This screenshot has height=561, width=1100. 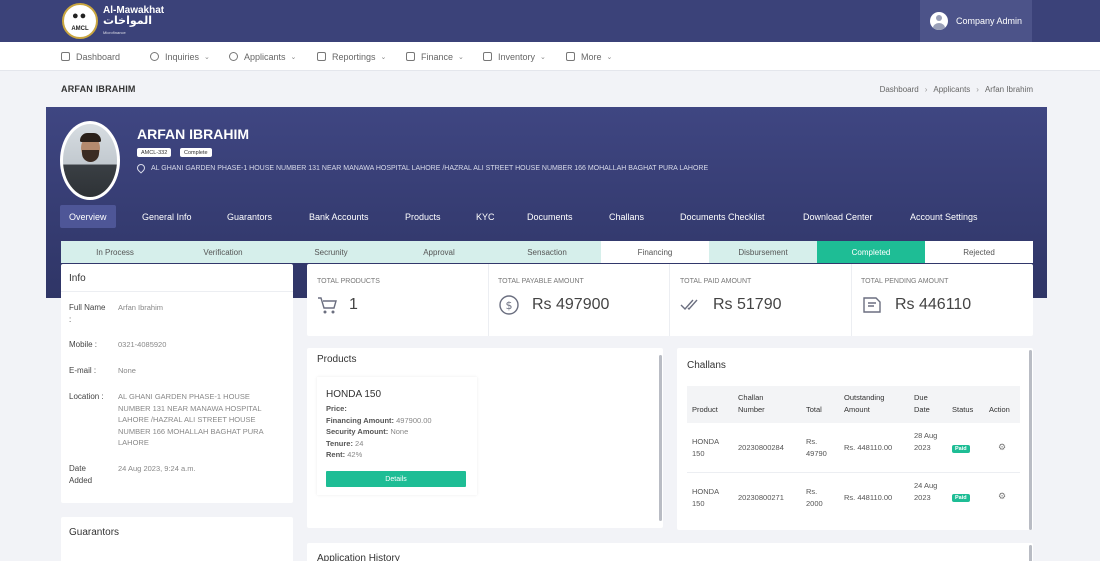 I want to click on breadcrumb-applicants: Applicants, so click(x=951, y=89).